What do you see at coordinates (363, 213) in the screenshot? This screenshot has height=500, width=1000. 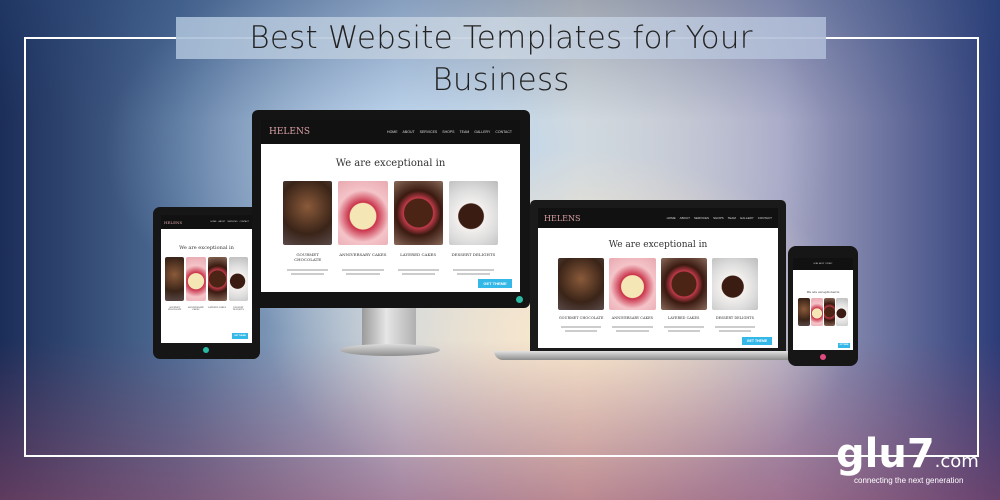 I see `monitor-card-image-anniversary` at bounding box center [363, 213].